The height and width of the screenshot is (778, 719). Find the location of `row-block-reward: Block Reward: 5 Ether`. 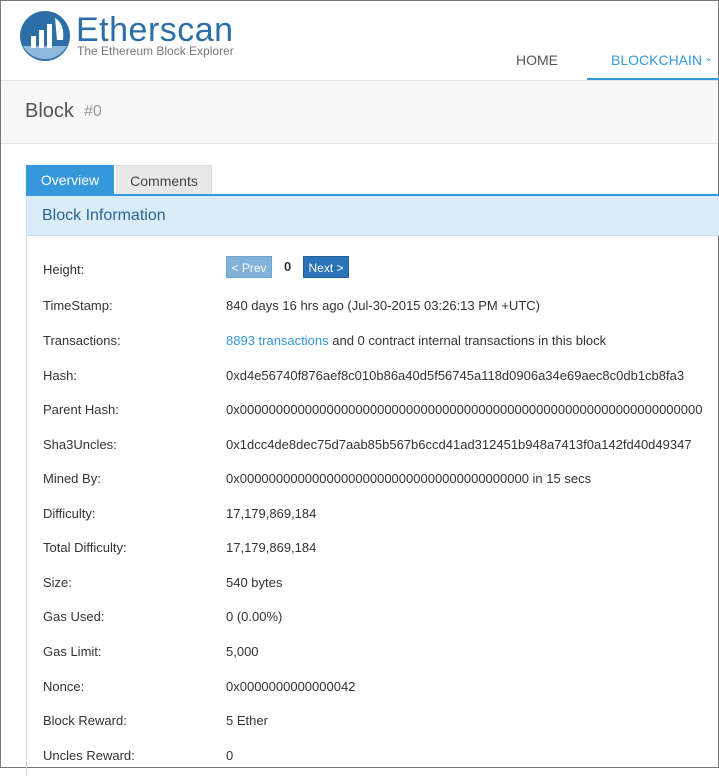

row-block-reward: Block Reward: 5 Ether is located at coordinates (373, 728).